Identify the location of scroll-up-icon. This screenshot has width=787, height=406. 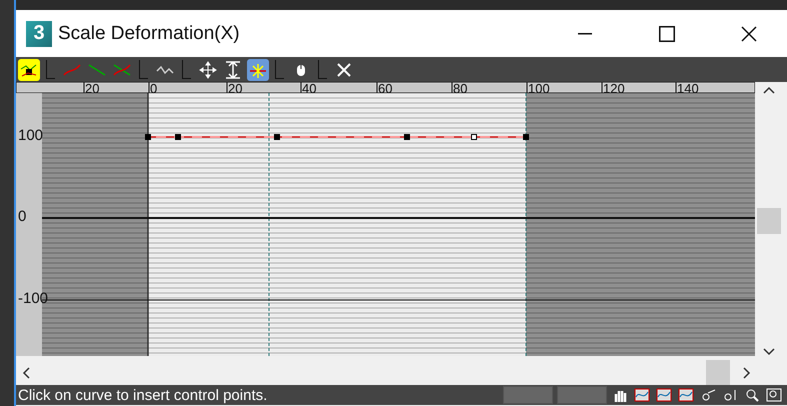
(769, 90).